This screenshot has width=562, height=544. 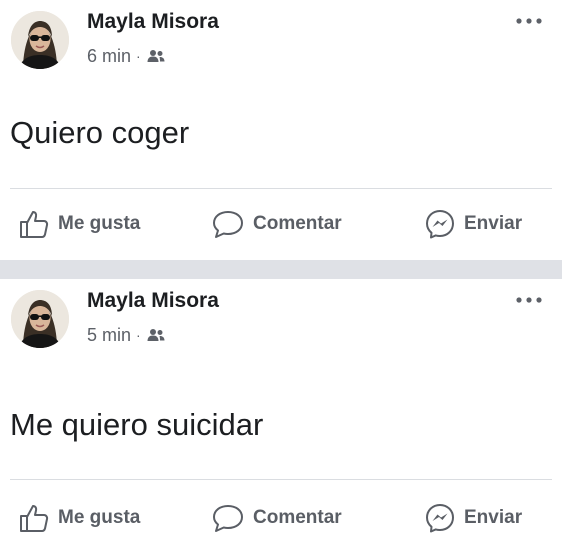 I want to click on post-meta: 6 min ·, so click(x=126, y=56).